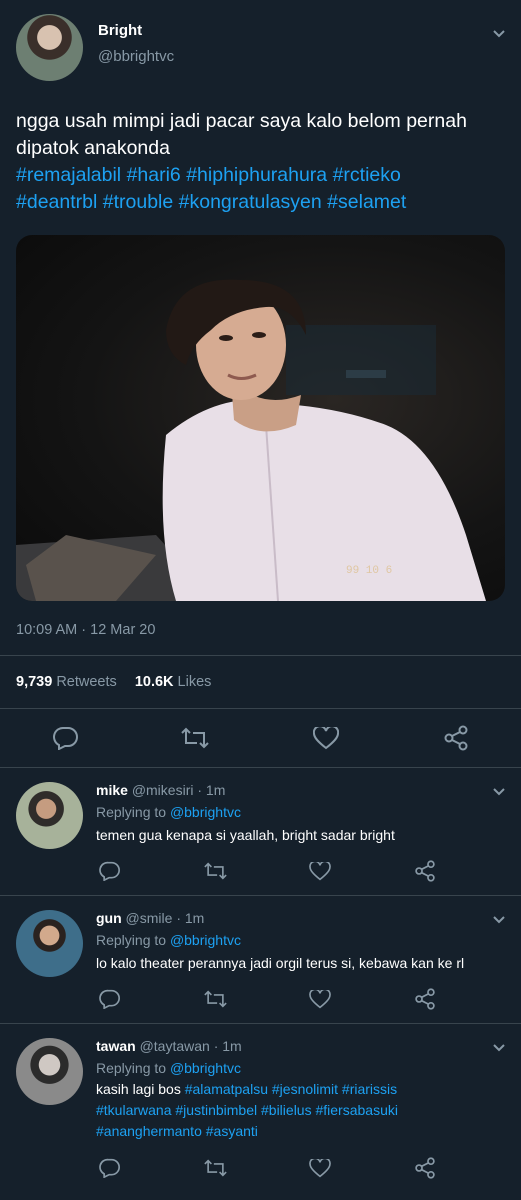  Describe the element at coordinates (367, 175) in the screenshot. I see `hashtag-link: #rctieko` at that location.